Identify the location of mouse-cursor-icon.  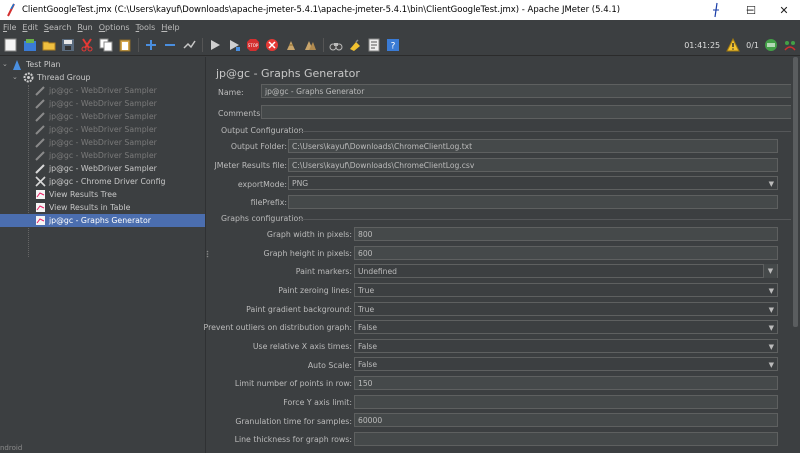
(716, 10).